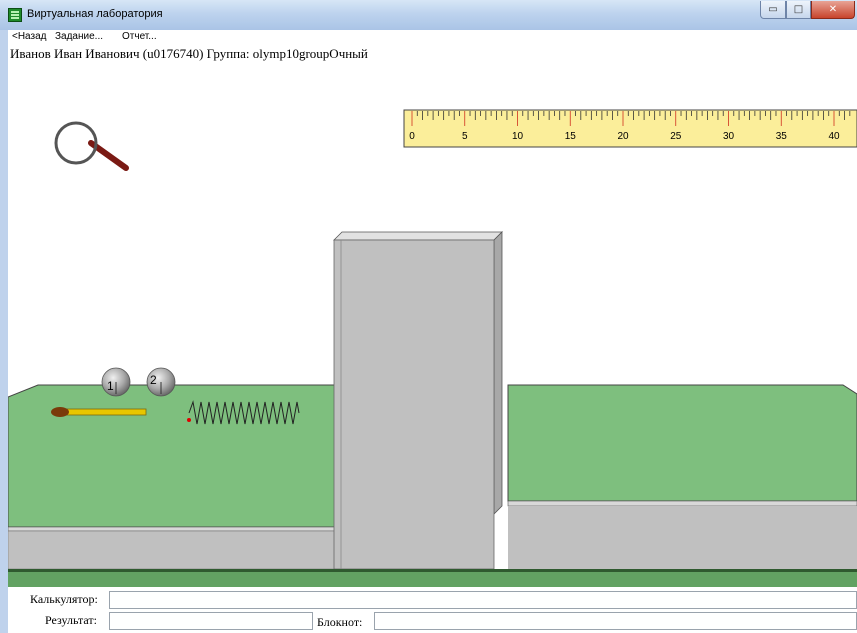  What do you see at coordinates (729, 136) in the screenshot?
I see `ruler-label: 30` at bounding box center [729, 136].